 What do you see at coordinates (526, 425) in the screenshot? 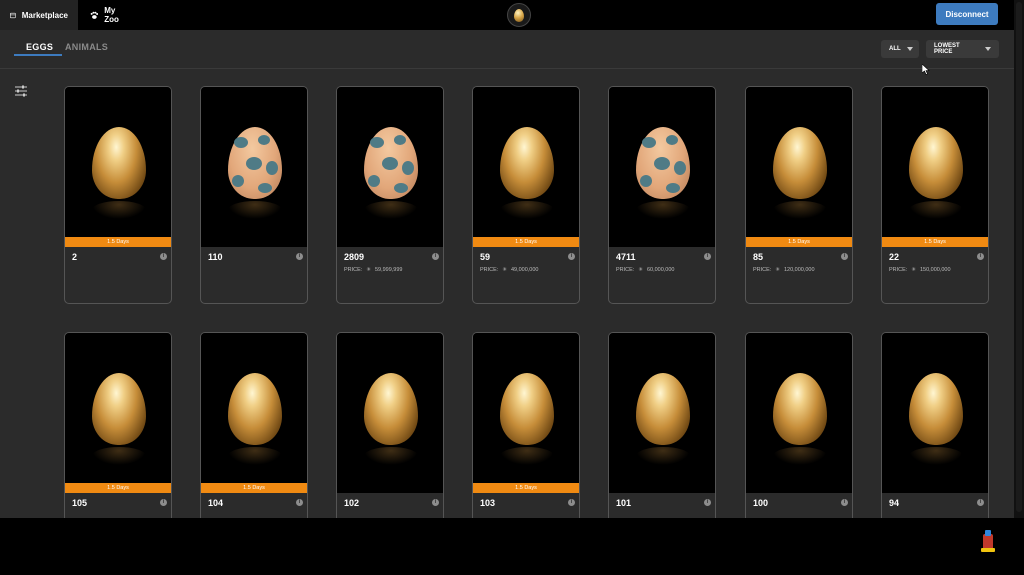
I see `egg-card: 1.5 Days 103 i` at bounding box center [526, 425].